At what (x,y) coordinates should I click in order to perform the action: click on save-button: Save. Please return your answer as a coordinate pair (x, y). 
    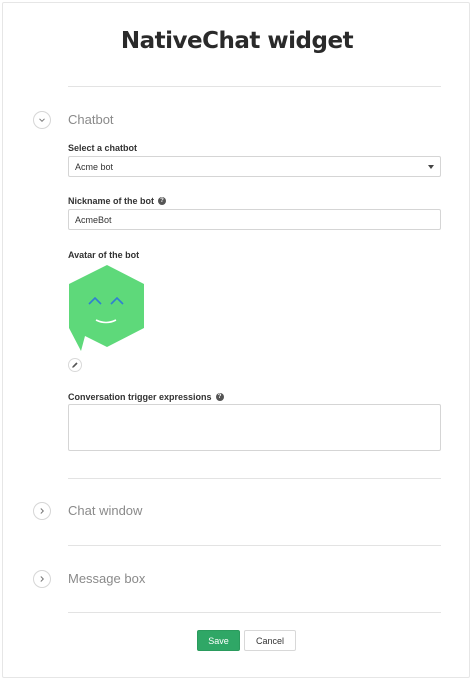
    Looking at the image, I should click on (218, 640).